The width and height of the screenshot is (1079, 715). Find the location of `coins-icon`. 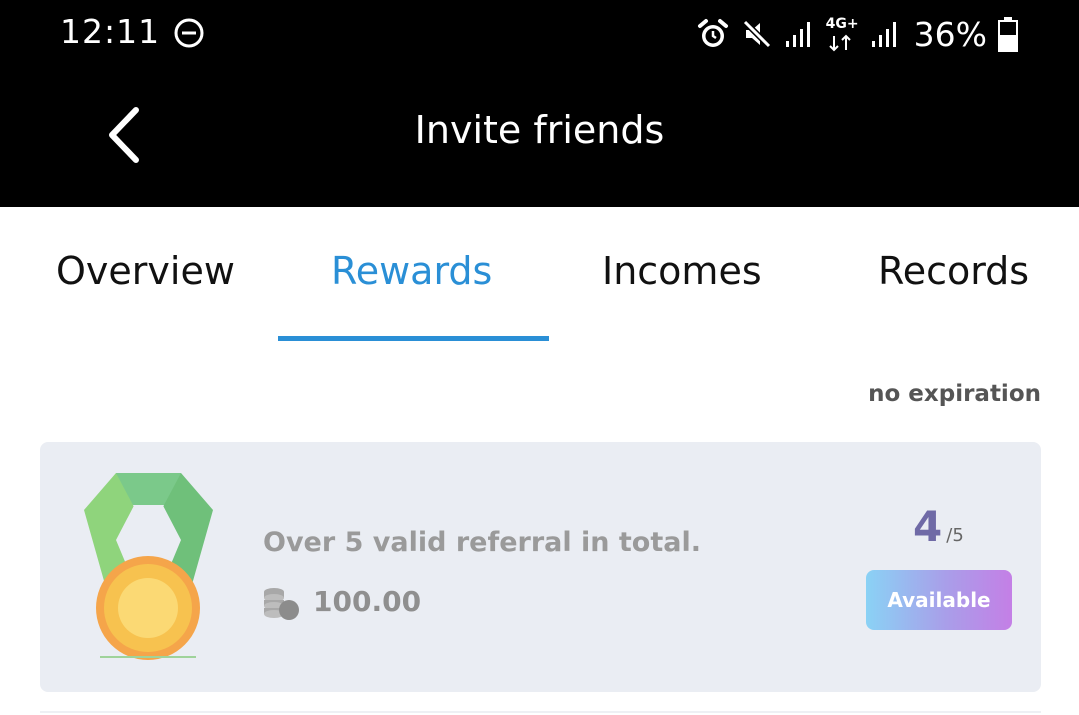

coins-icon is located at coordinates (281, 604).